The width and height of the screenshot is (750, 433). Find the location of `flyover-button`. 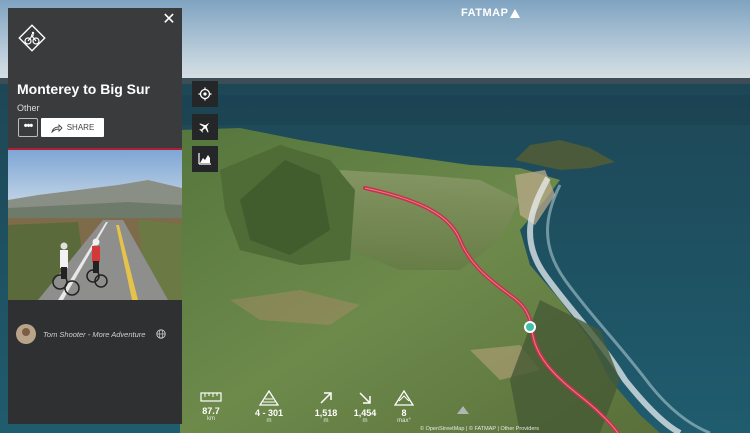

flyover-button is located at coordinates (205, 127).